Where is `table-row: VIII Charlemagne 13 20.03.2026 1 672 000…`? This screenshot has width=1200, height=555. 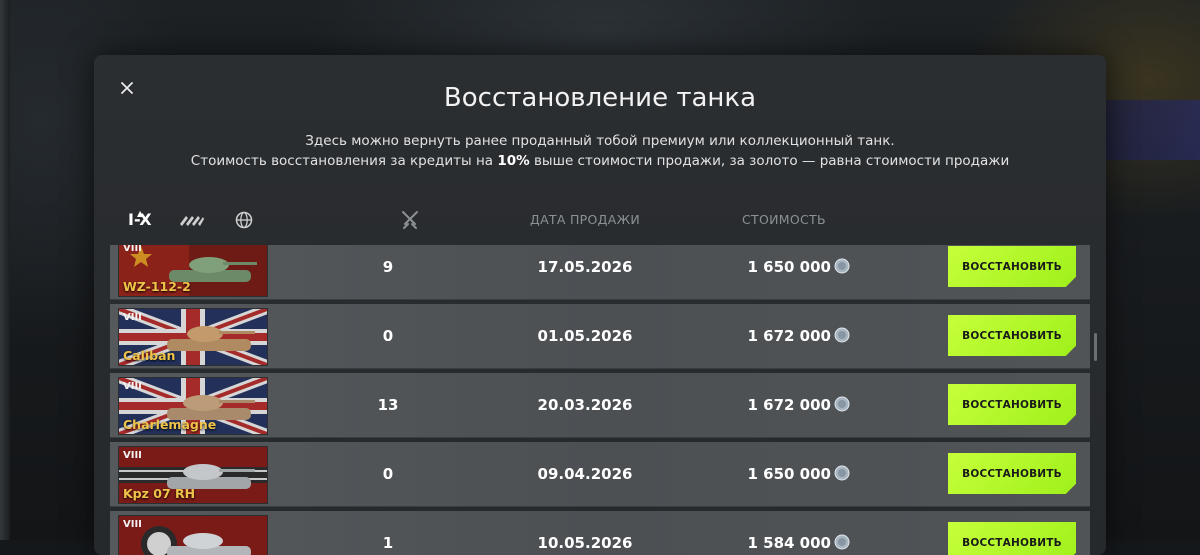 table-row: VIII Charlemagne 13 20.03.2026 1 672 000… is located at coordinates (600, 405).